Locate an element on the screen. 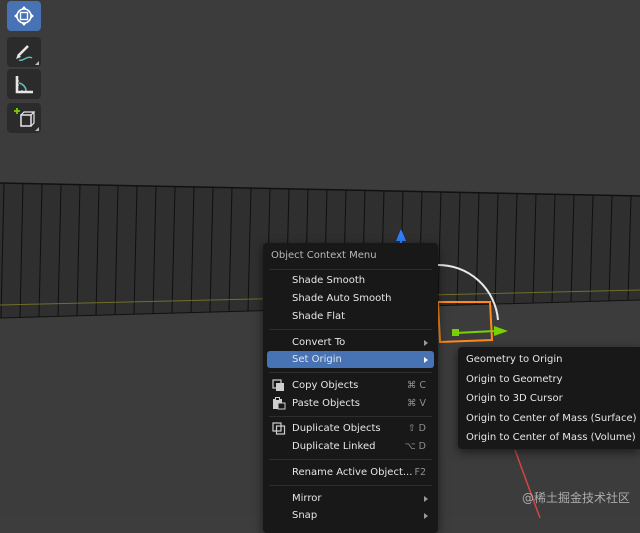  menu-item-mirror: Mirror is located at coordinates (350, 498).